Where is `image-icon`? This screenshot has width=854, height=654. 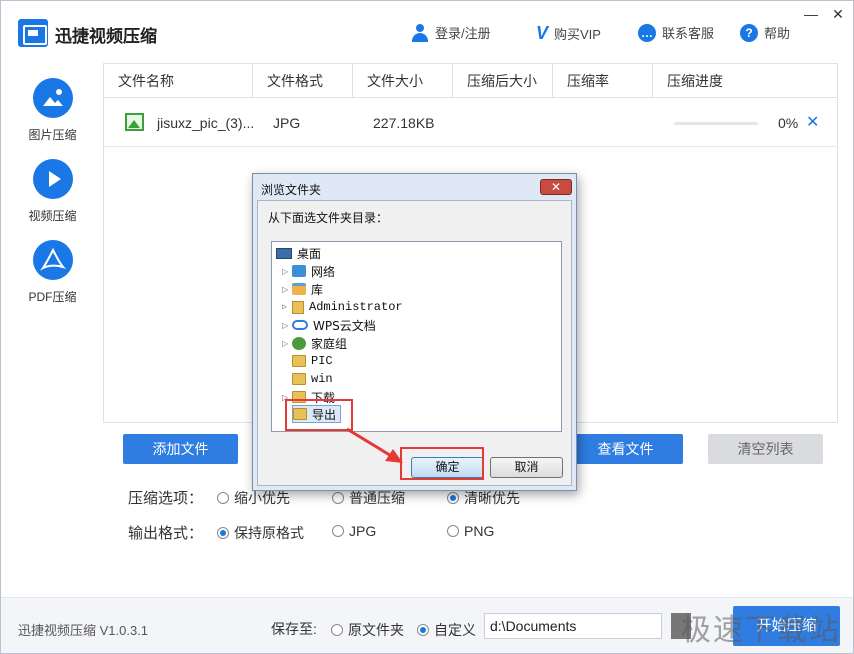 image-icon is located at coordinates (52, 98).